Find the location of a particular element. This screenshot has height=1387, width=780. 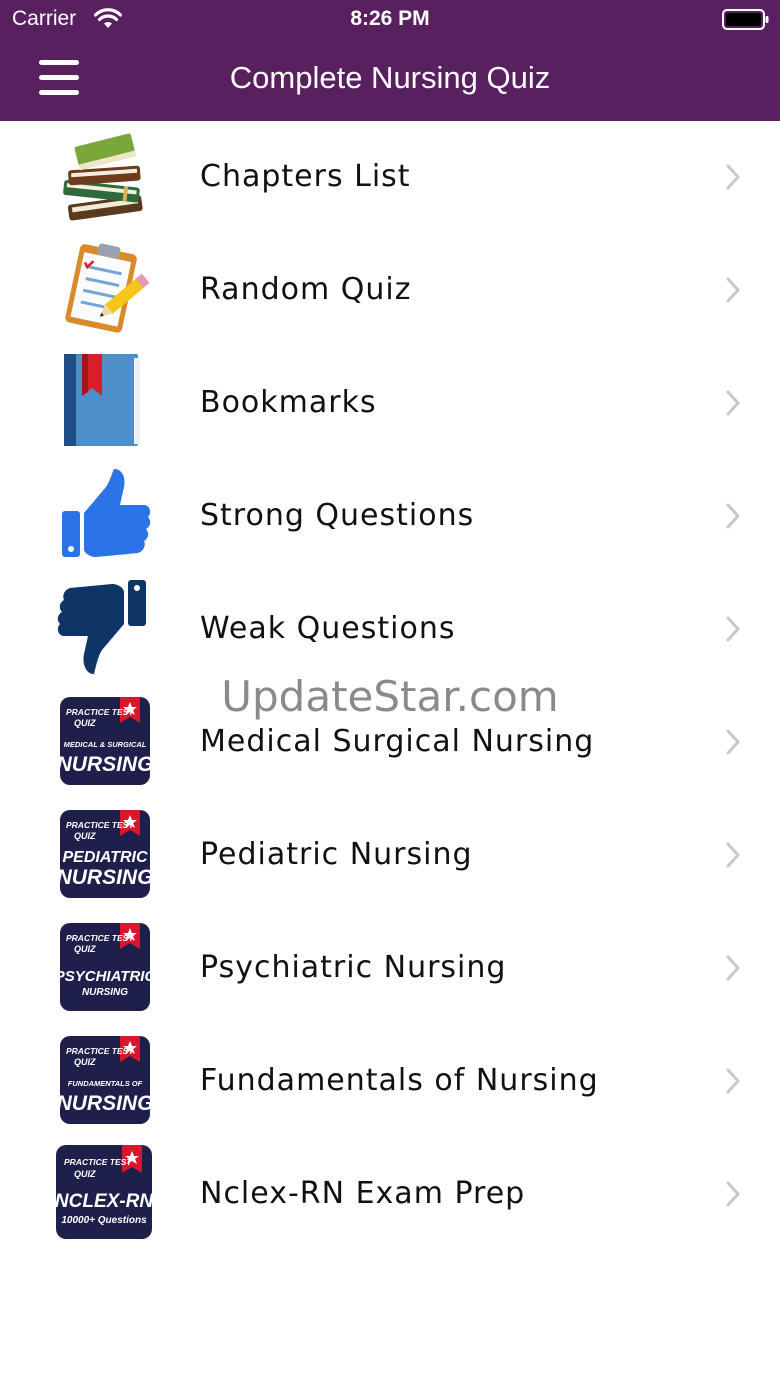

svg-text: FUNDAMENTALS OF is located at coordinates (105, 1083).